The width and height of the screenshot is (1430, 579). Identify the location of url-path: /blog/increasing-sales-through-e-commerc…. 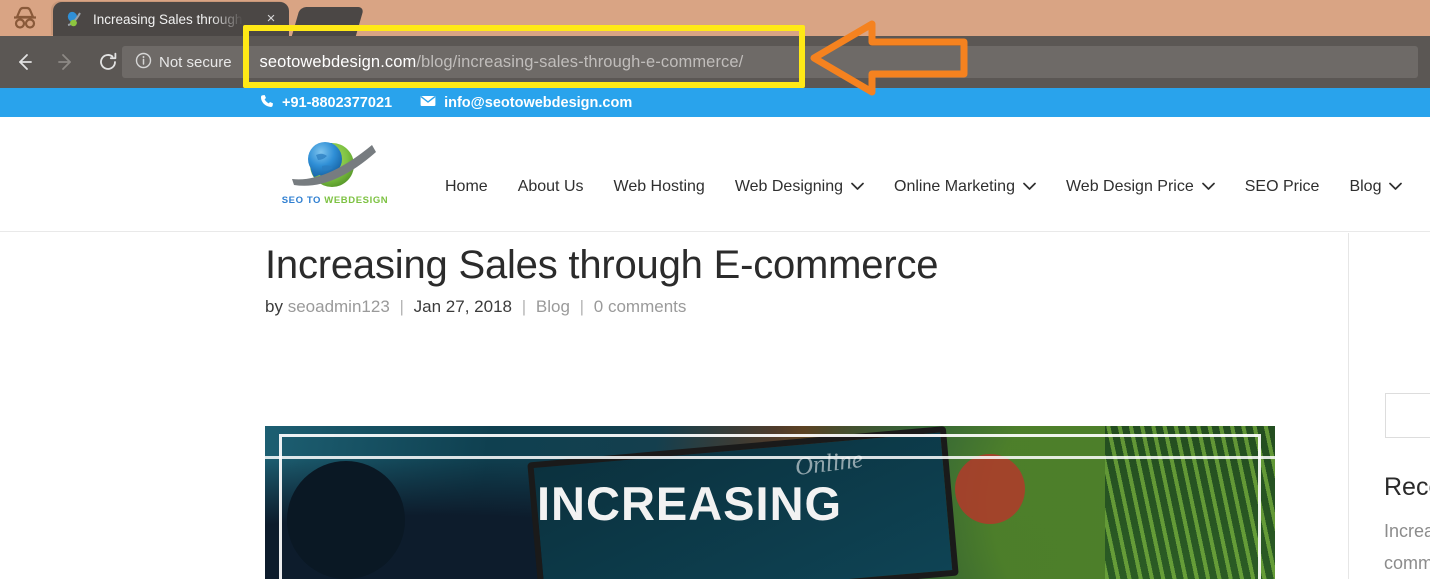
(580, 61).